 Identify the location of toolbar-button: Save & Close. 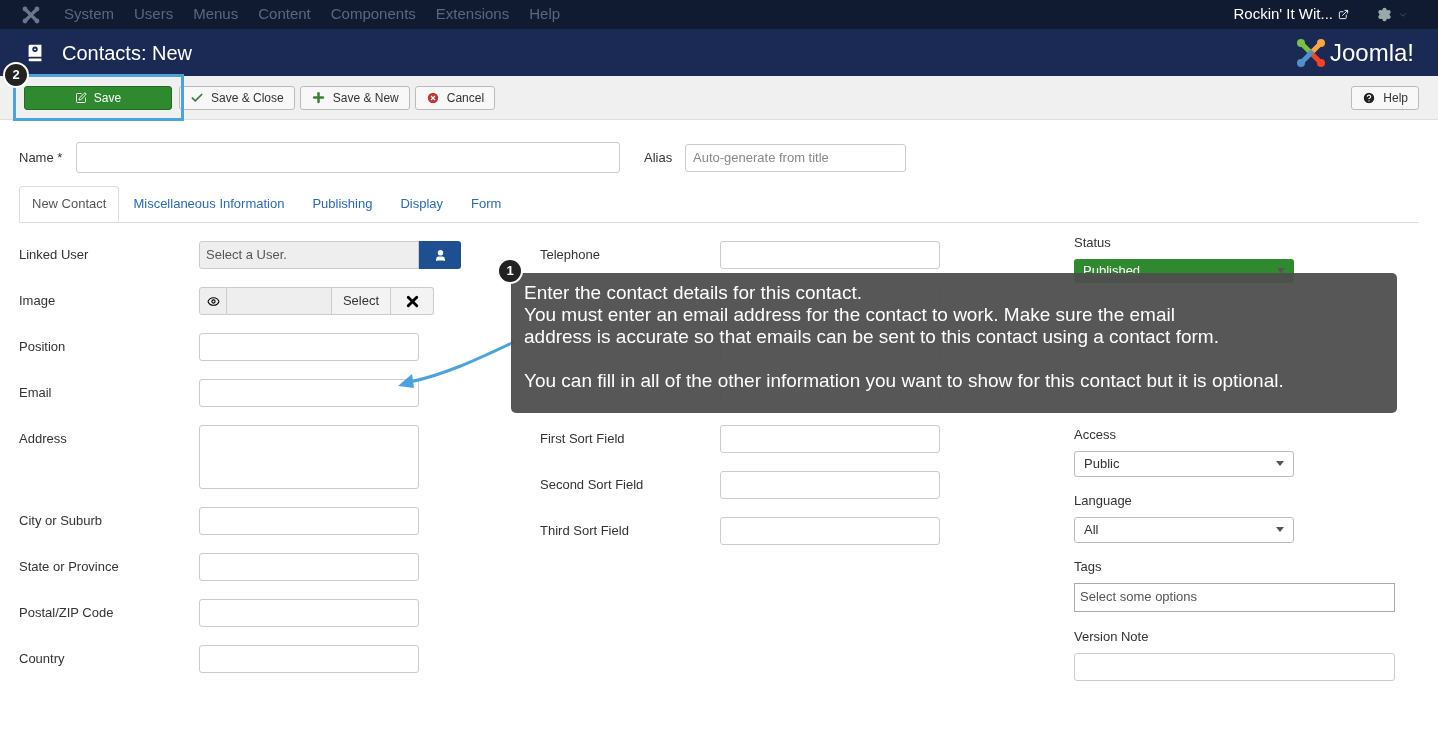
(237, 97).